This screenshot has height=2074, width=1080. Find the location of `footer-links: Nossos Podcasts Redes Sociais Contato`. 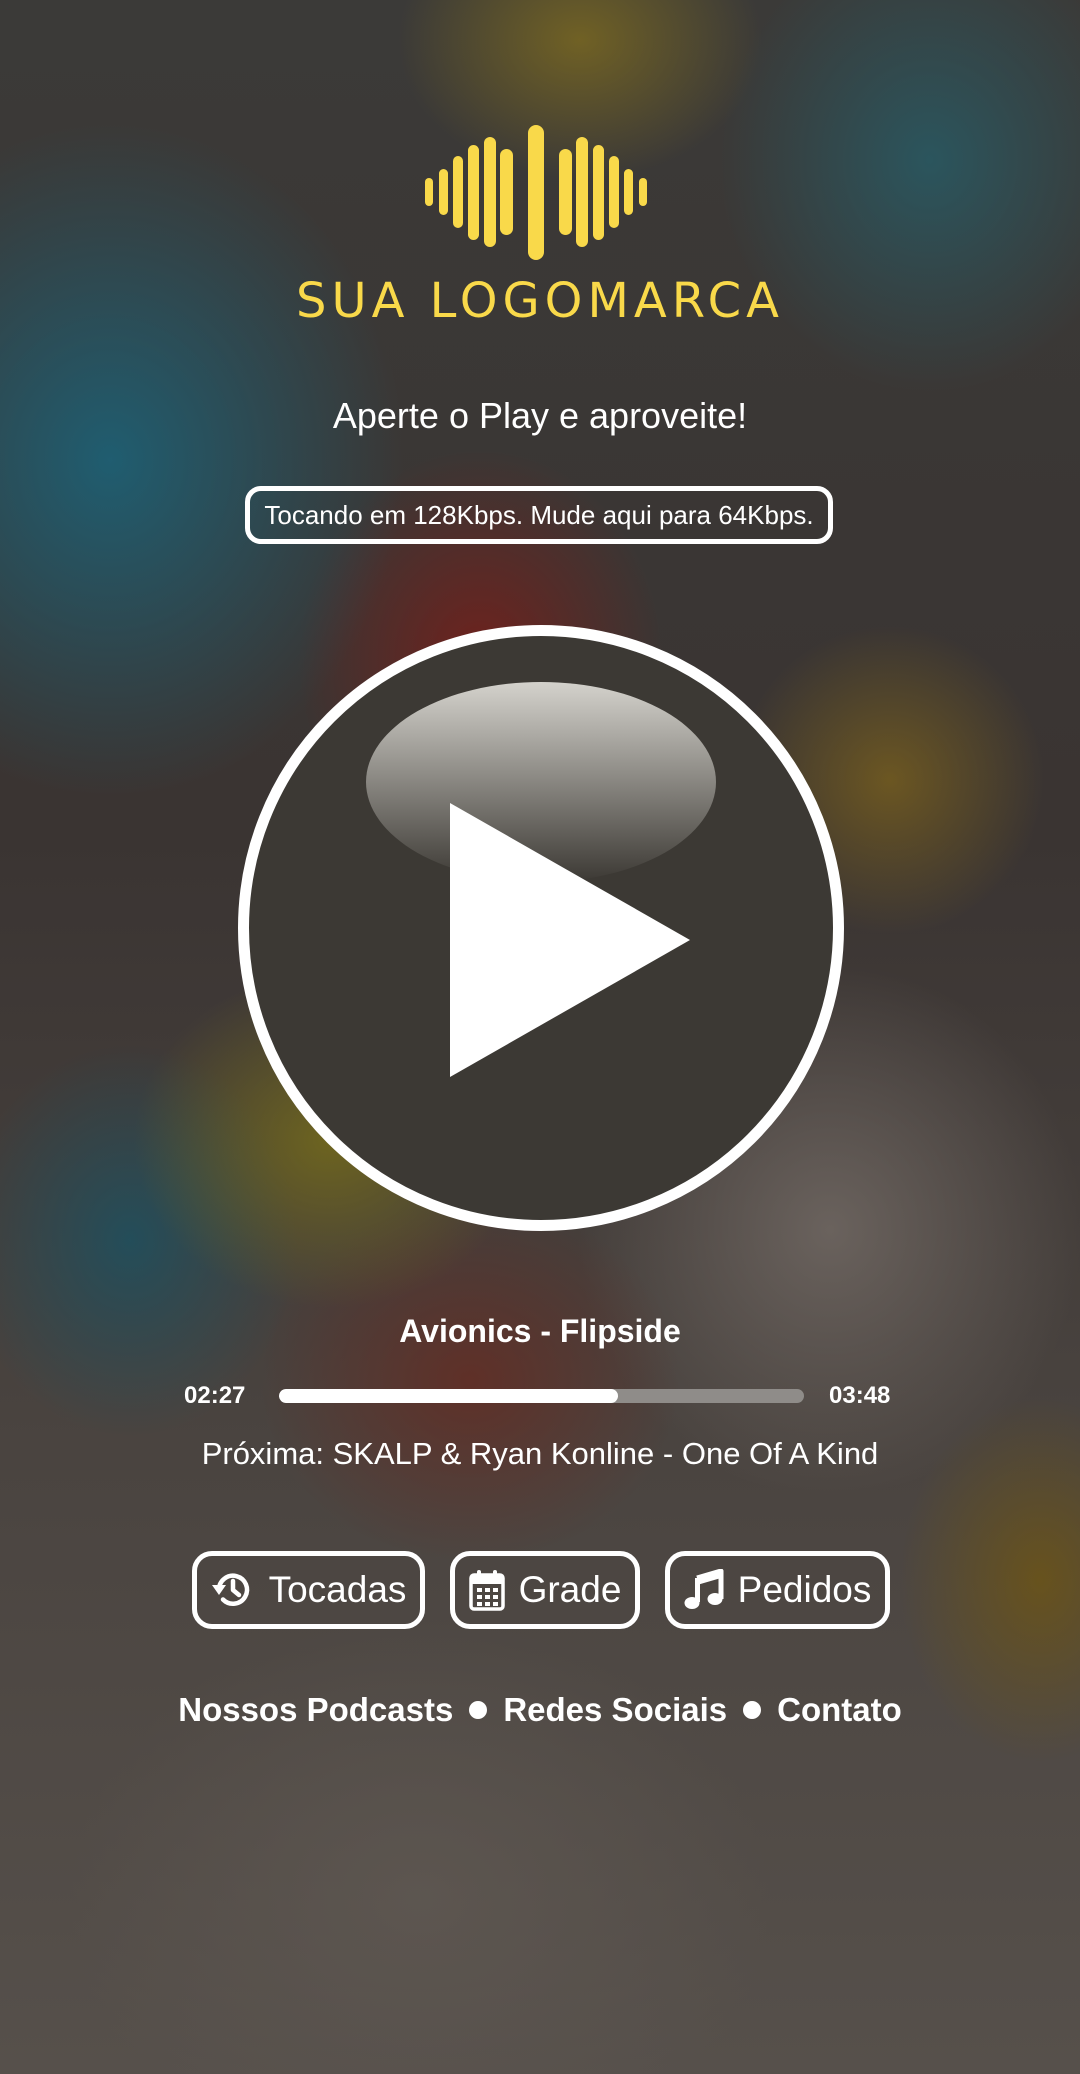

footer-links: Nossos Podcasts Redes Sociais Contato is located at coordinates (540, 1710).